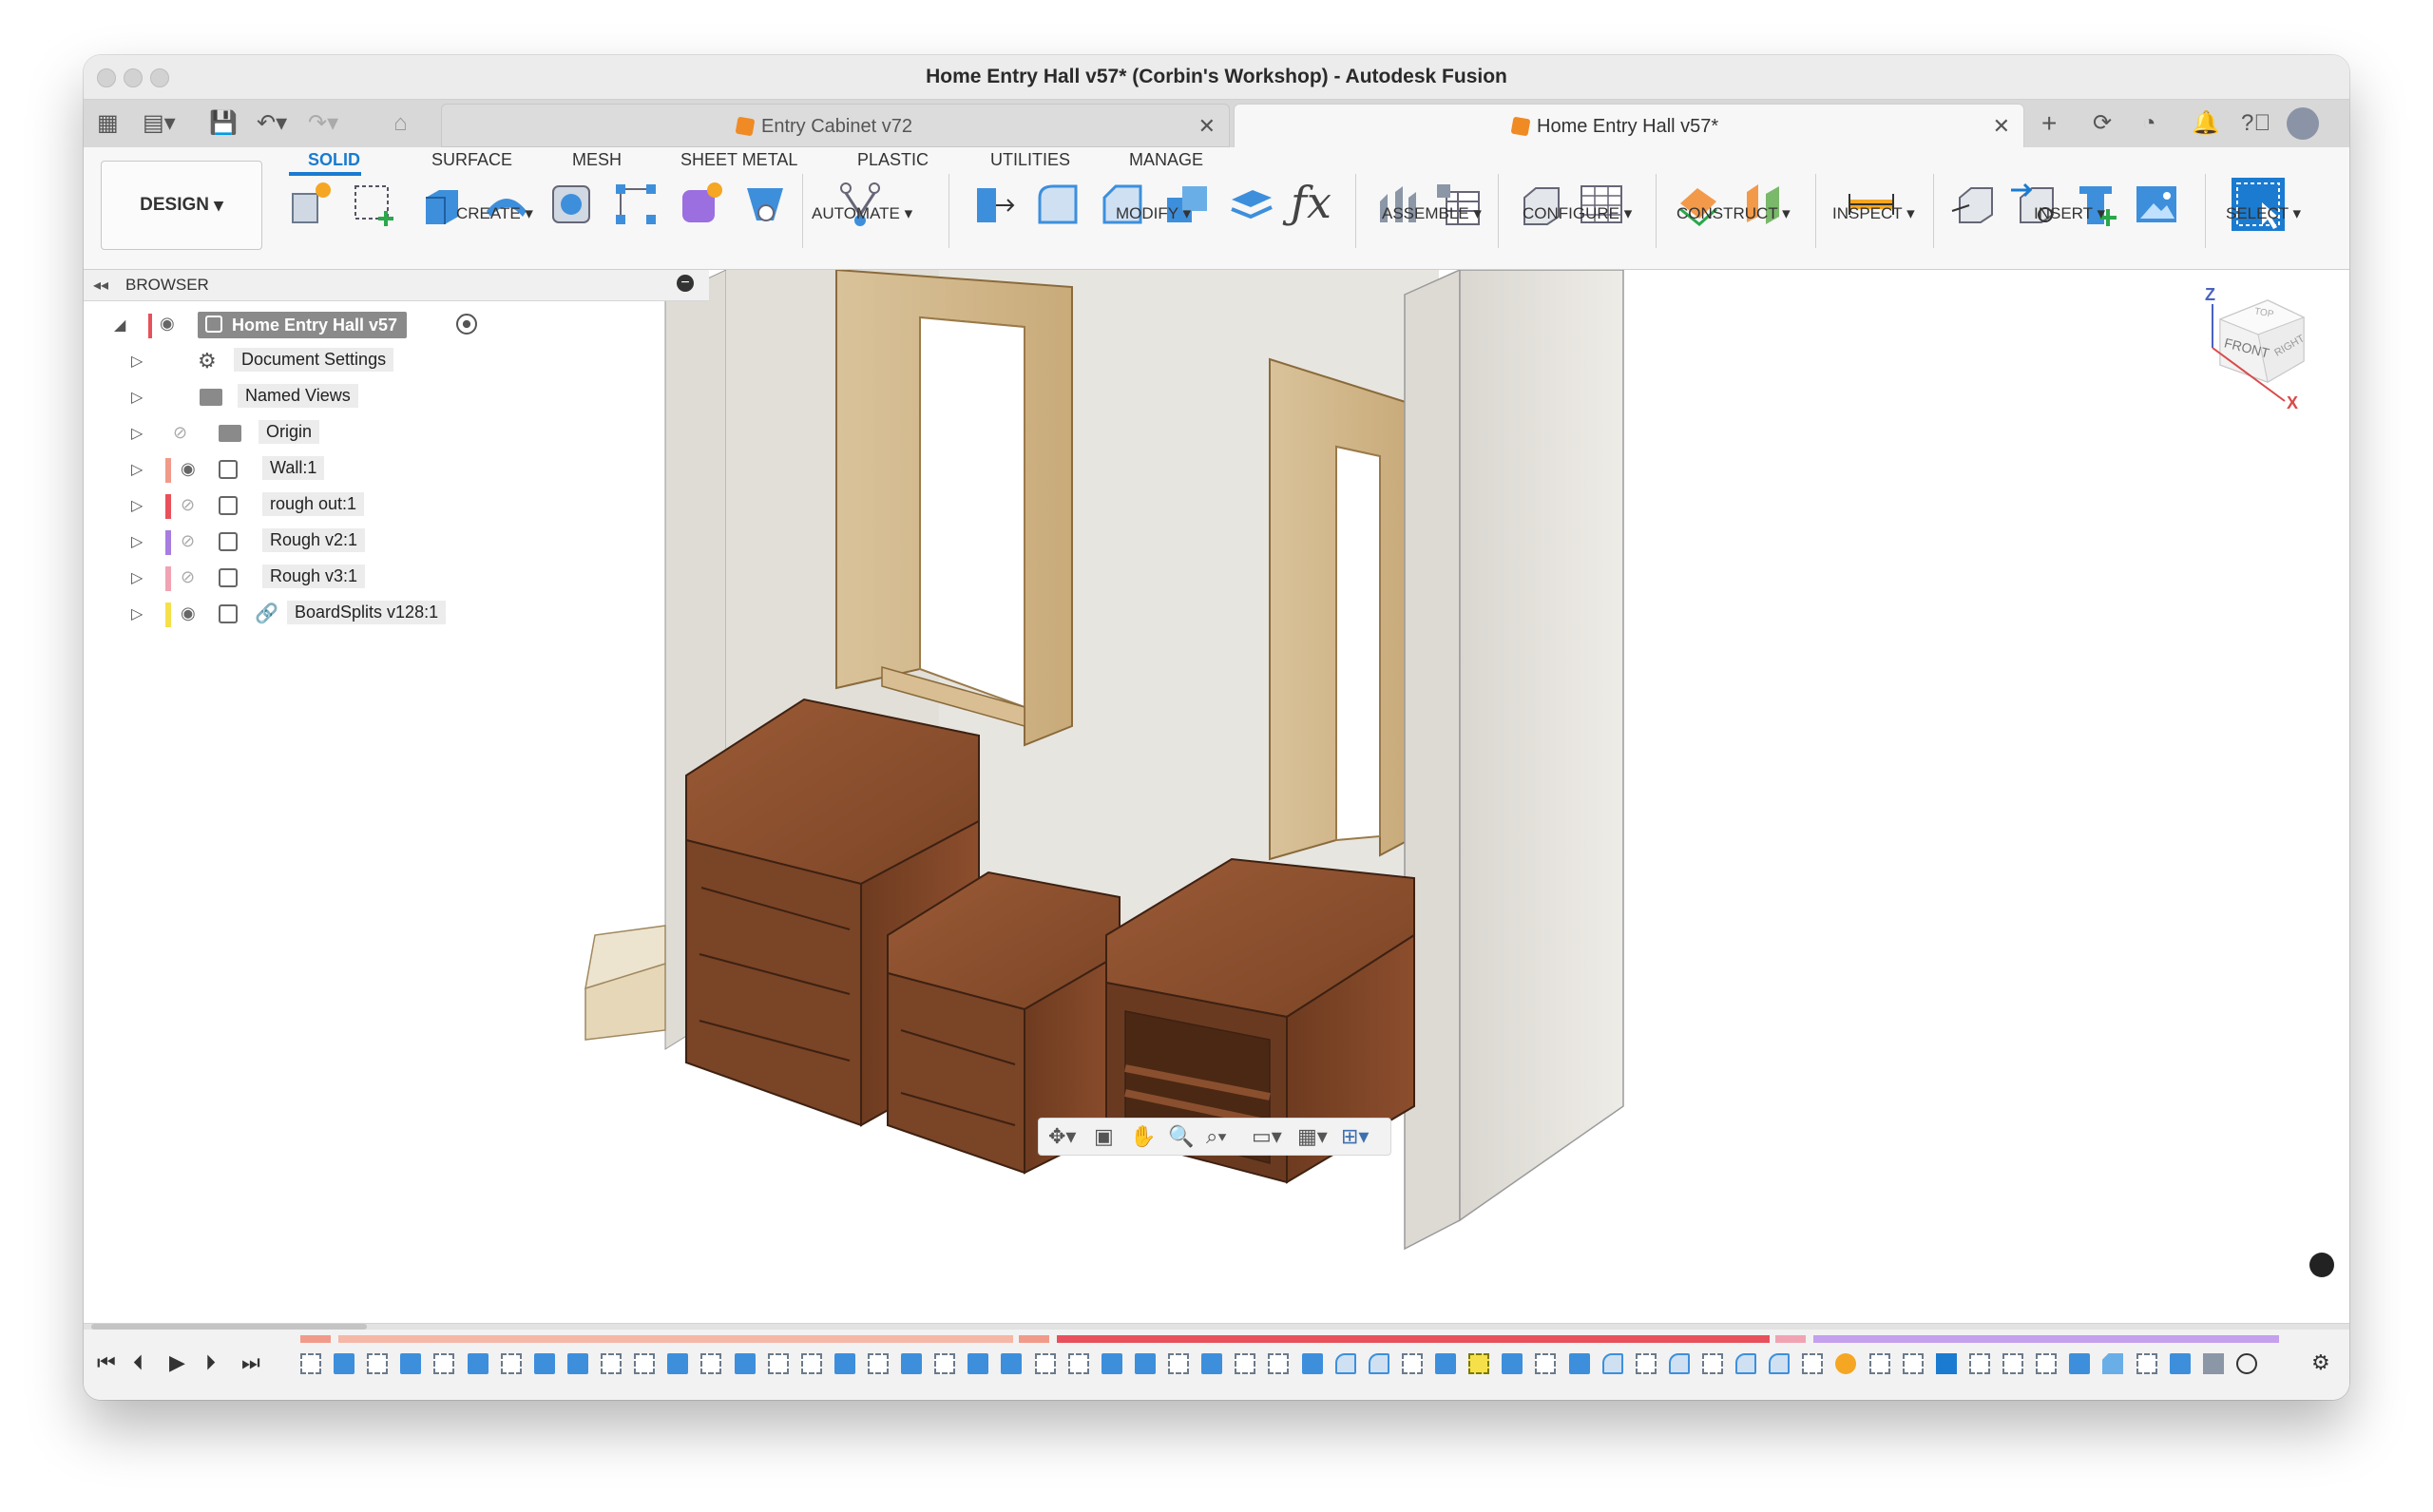 This screenshot has height=1512, width=2433. What do you see at coordinates (1104, 1136) in the screenshot?
I see `look-at-icon: ▣` at bounding box center [1104, 1136].